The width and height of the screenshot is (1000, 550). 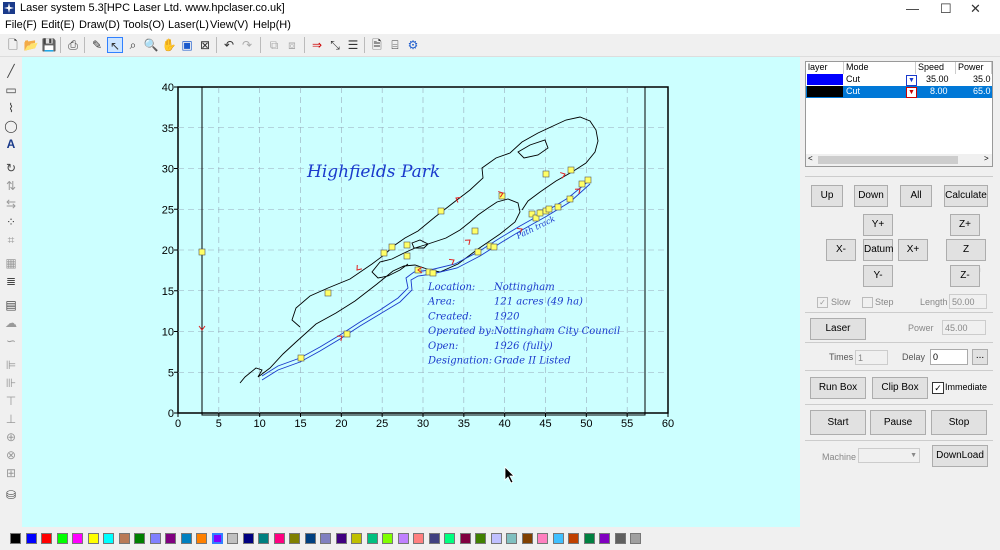 What do you see at coordinates (247, 45) in the screenshot?
I see `redo-icon: ↷` at bounding box center [247, 45].